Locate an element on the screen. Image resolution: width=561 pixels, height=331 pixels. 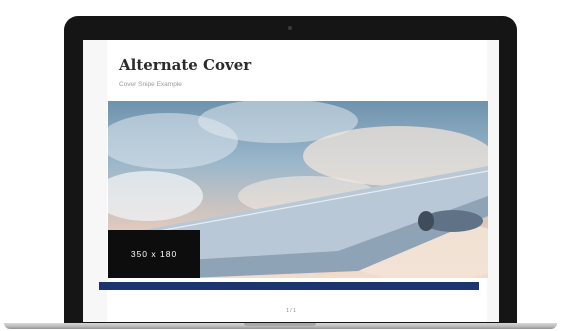
cover-subtitle: Cover Snipe Example is located at coordinates (150, 84).